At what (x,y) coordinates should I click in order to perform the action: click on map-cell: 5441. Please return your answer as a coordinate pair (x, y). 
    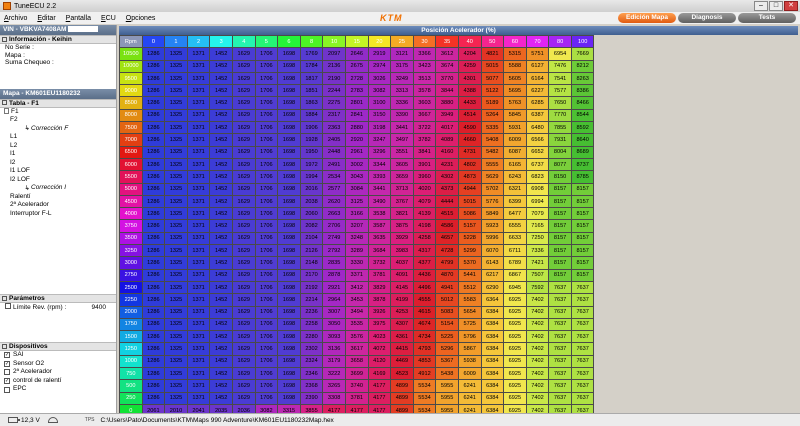
    Looking at the image, I should click on (469, 275).